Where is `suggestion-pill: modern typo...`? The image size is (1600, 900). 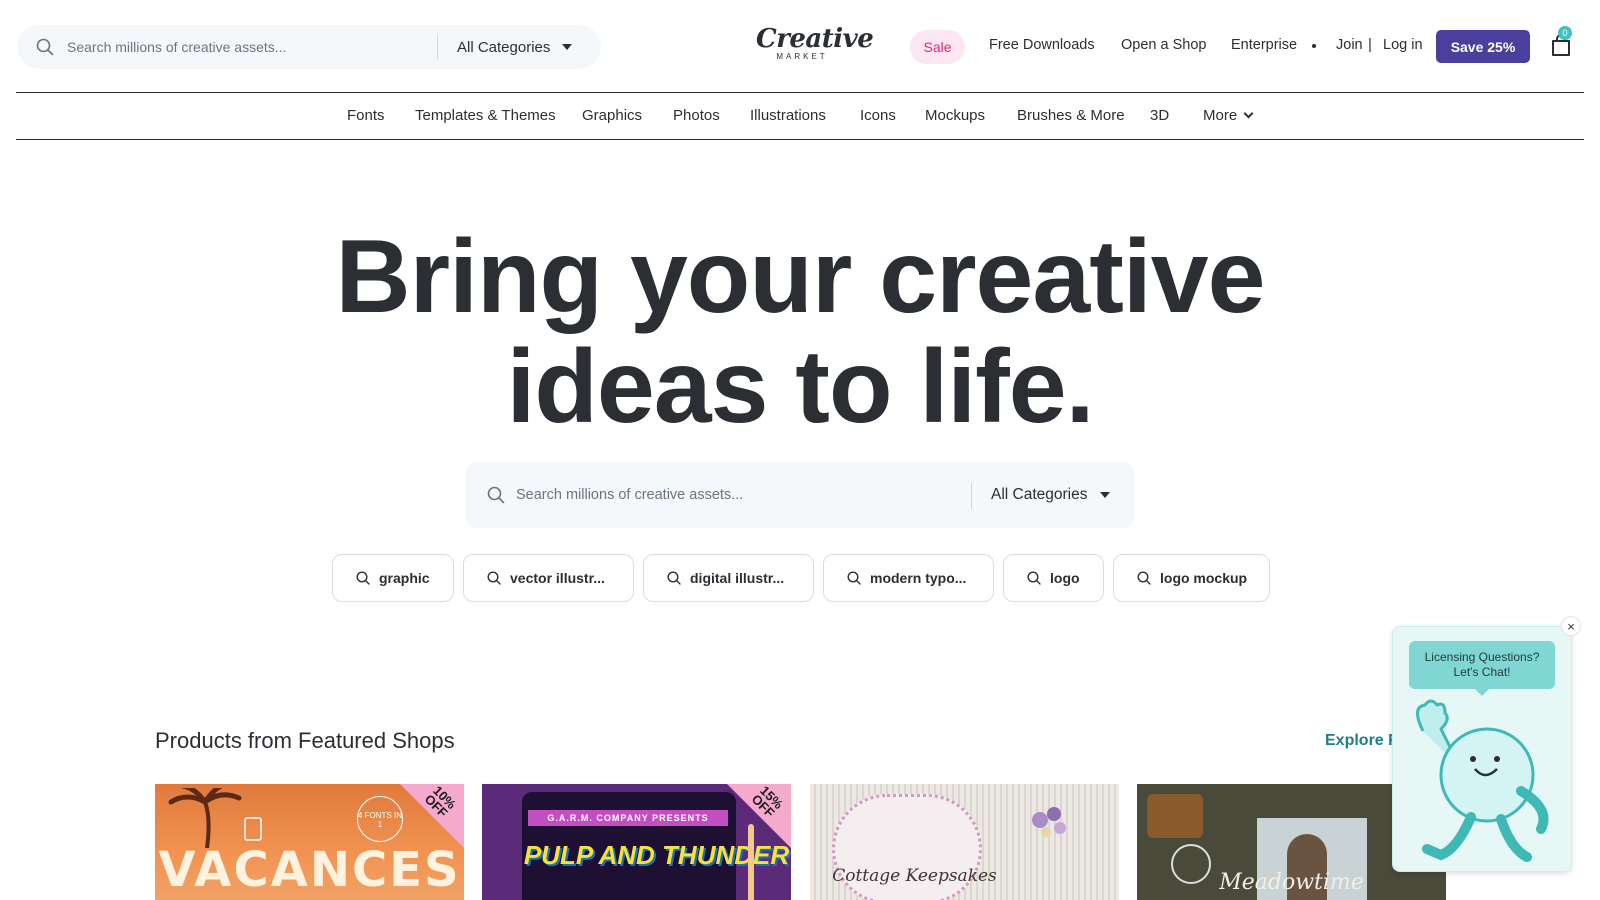
suggestion-pill: modern typo... is located at coordinates (908, 578).